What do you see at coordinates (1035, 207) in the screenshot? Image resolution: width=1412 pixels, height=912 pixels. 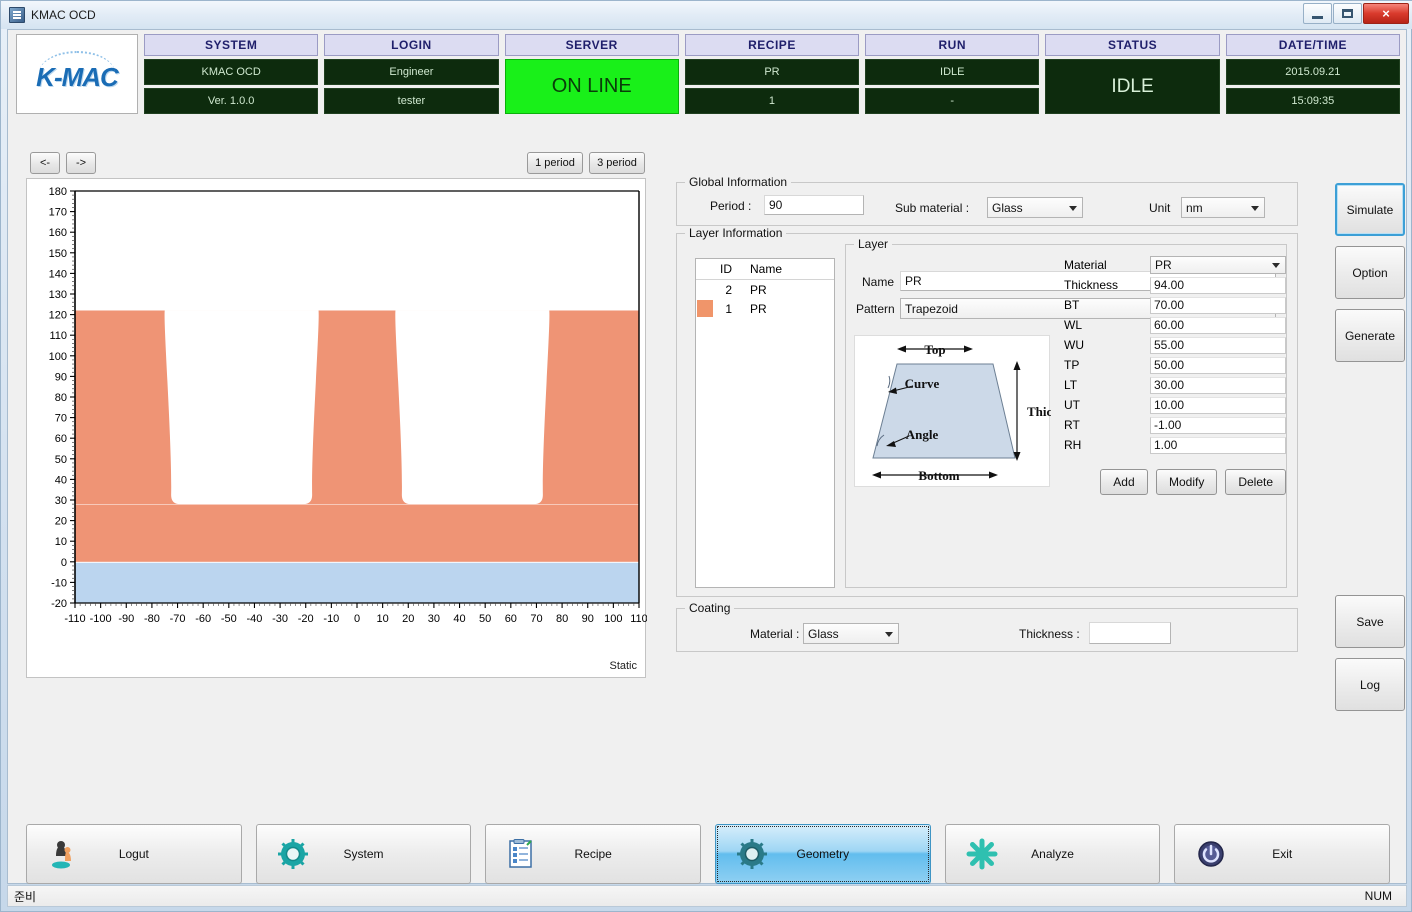 I see `sub-material-select: Glass` at bounding box center [1035, 207].